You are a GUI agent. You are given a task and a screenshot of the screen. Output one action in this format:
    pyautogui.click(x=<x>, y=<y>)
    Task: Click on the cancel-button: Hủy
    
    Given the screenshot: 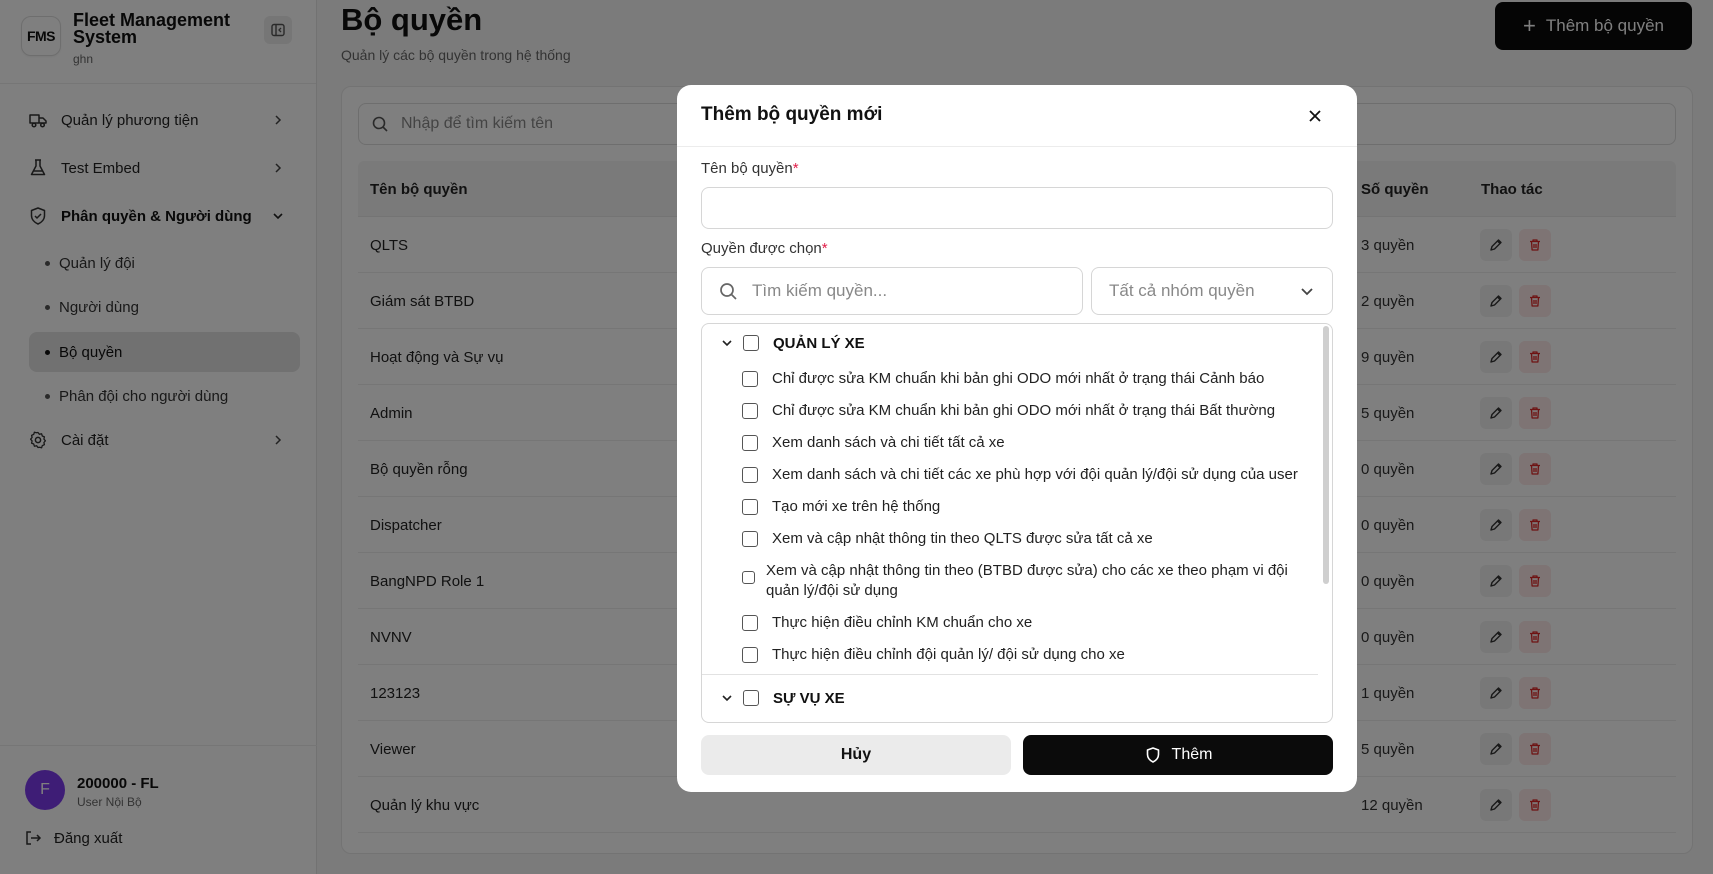 What is the action you would take?
    pyautogui.click(x=856, y=755)
    